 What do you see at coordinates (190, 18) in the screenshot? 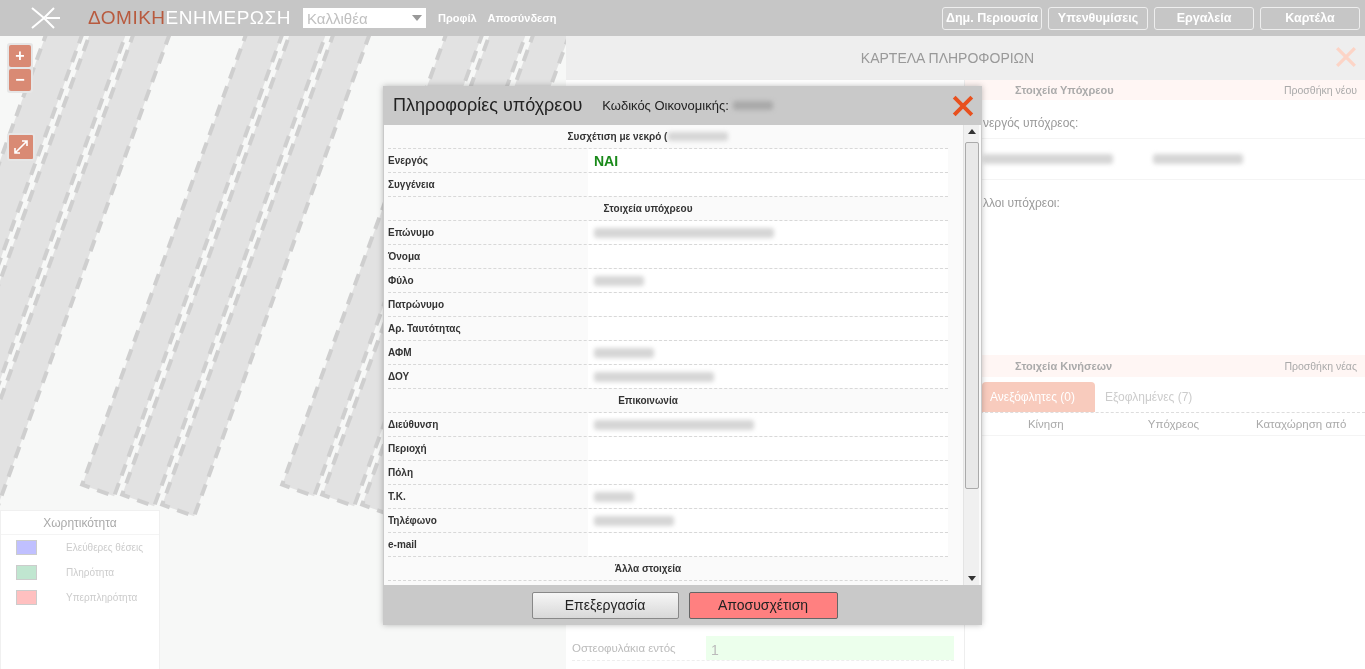
I see `brand-name: ΔΟΜΙΚΗΕΝΗΜΕΡΩΣΗ` at bounding box center [190, 18].